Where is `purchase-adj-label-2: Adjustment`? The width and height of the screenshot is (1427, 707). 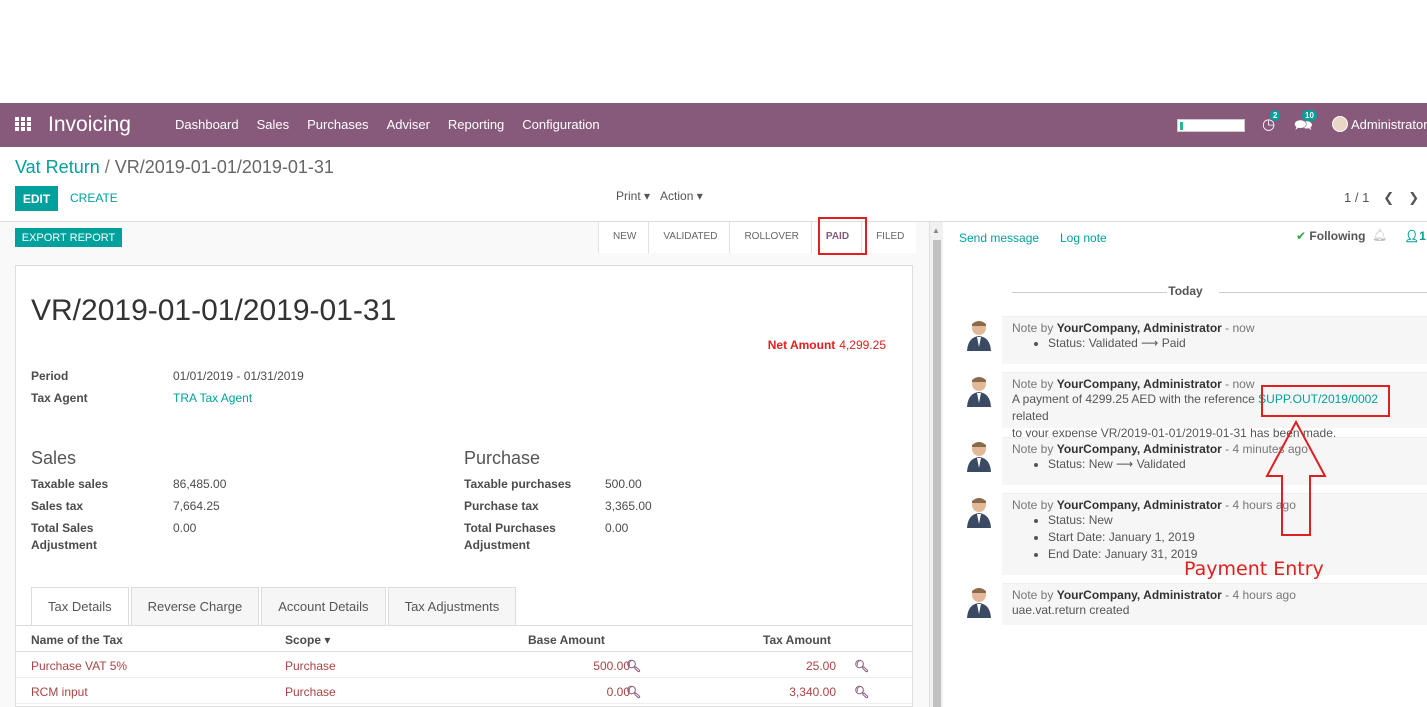 purchase-adj-label-2: Adjustment is located at coordinates (497, 545).